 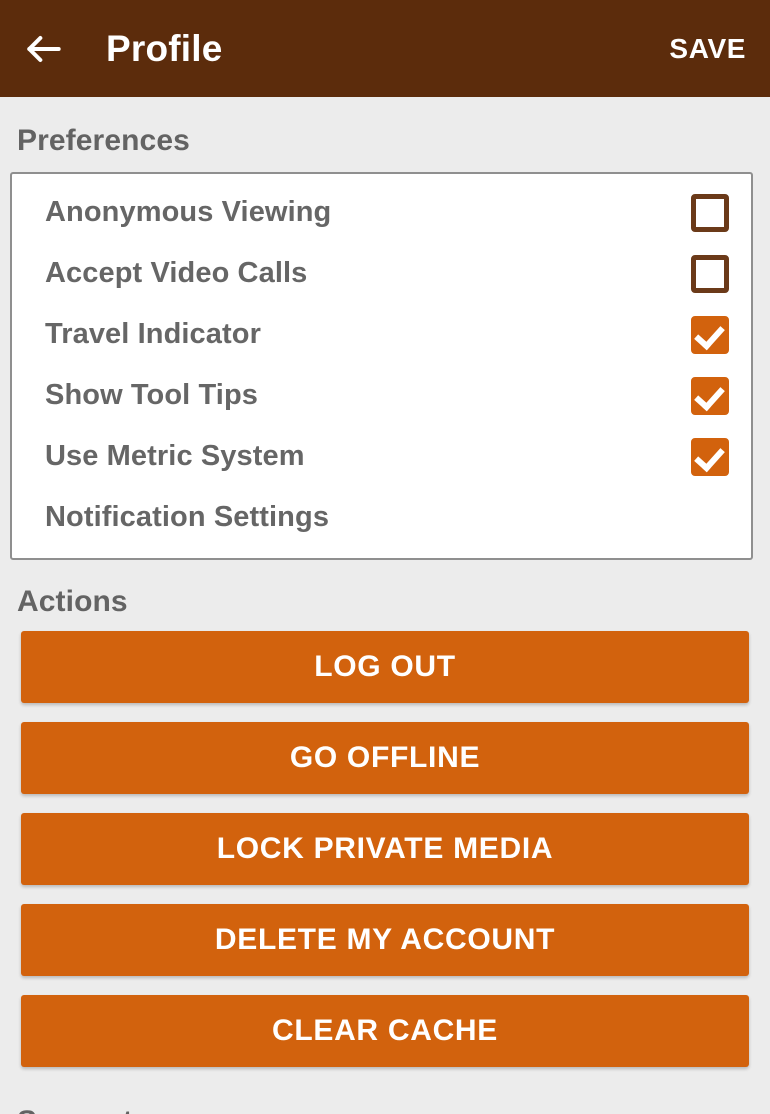 What do you see at coordinates (381, 273) in the screenshot?
I see `preference-row-accept-video-calls: Accept Video Calls` at bounding box center [381, 273].